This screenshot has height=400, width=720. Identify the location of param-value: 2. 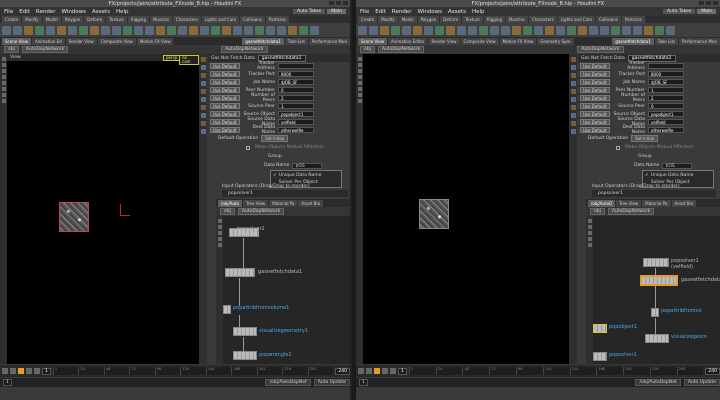
(666, 98).